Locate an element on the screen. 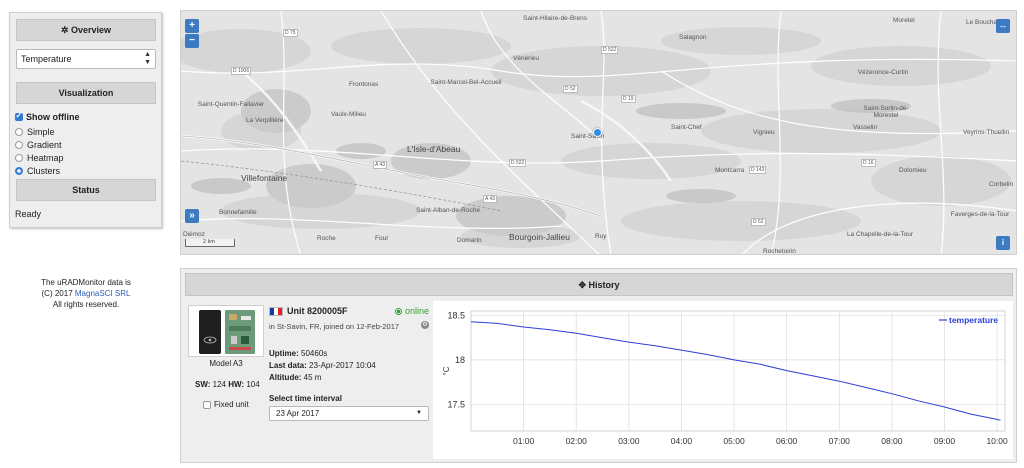 Image resolution: width=1024 pixels, height=468 pixels. fixed-unit-row: Fixed unit is located at coordinates (226, 404).